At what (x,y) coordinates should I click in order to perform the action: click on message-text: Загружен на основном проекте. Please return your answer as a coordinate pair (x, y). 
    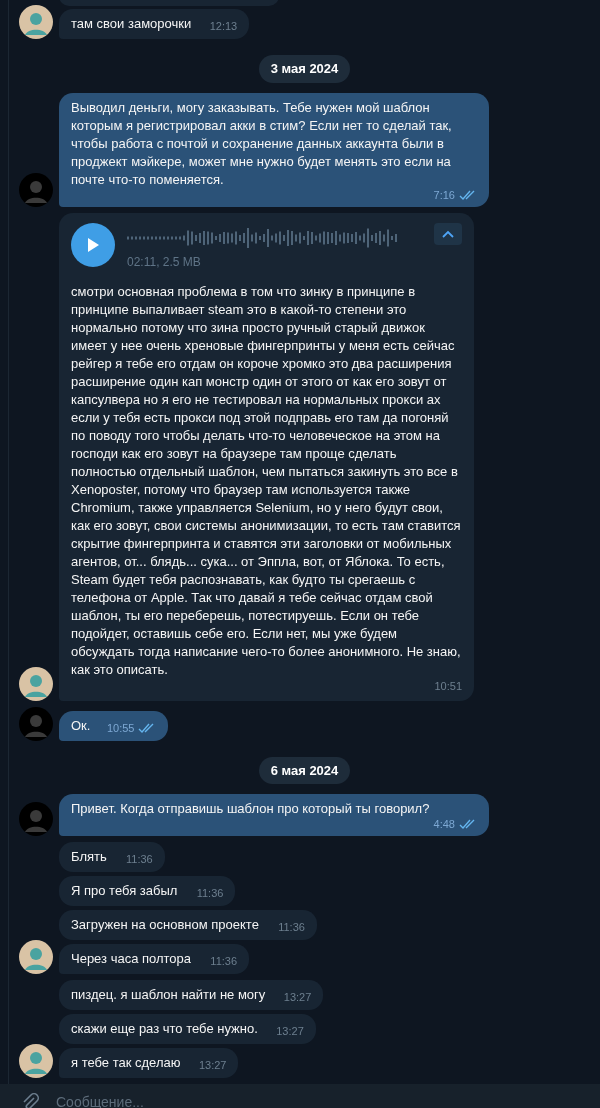
    Looking at the image, I should click on (165, 924).